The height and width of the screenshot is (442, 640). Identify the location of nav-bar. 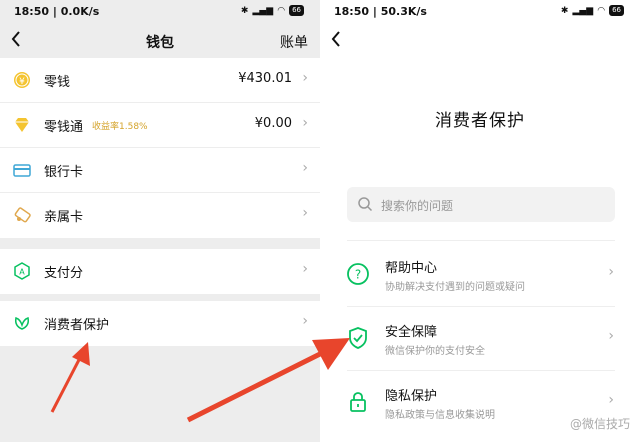
(480, 41).